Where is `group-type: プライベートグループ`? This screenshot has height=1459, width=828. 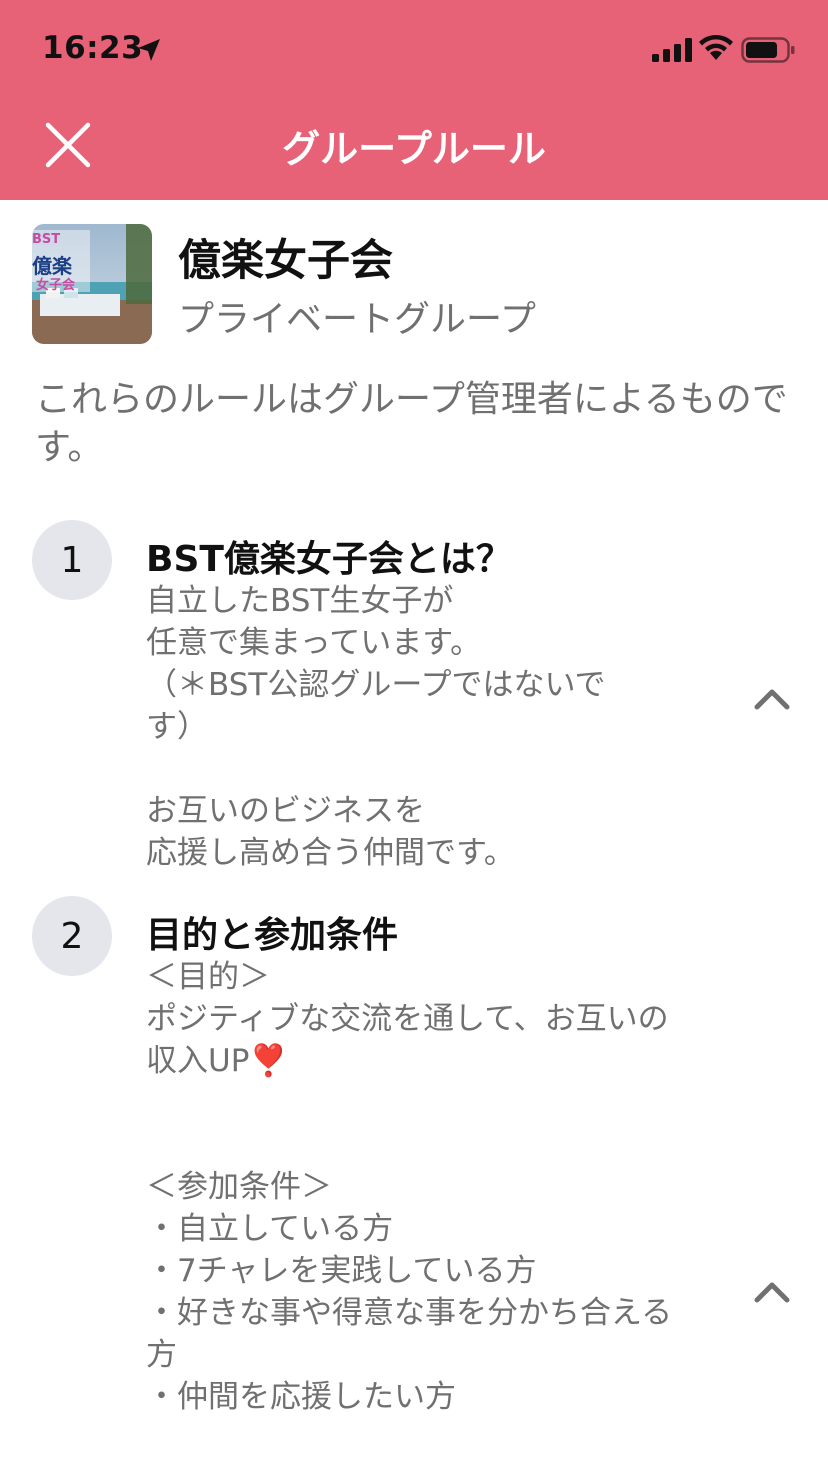
group-type: プライベートグループ is located at coordinates (357, 319).